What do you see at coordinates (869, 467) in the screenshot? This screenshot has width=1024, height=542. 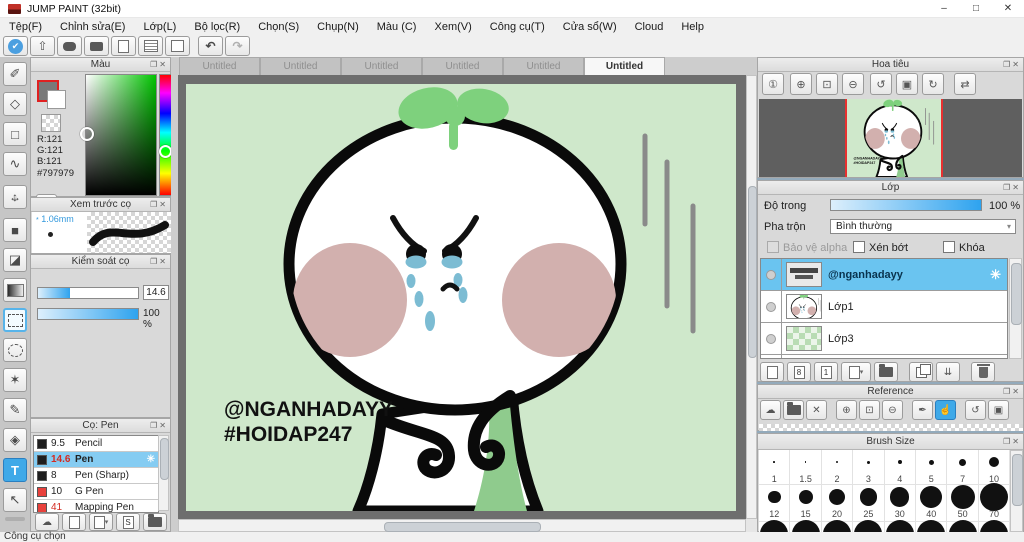 I see `brush-size-cell-3: 3` at bounding box center [869, 467].